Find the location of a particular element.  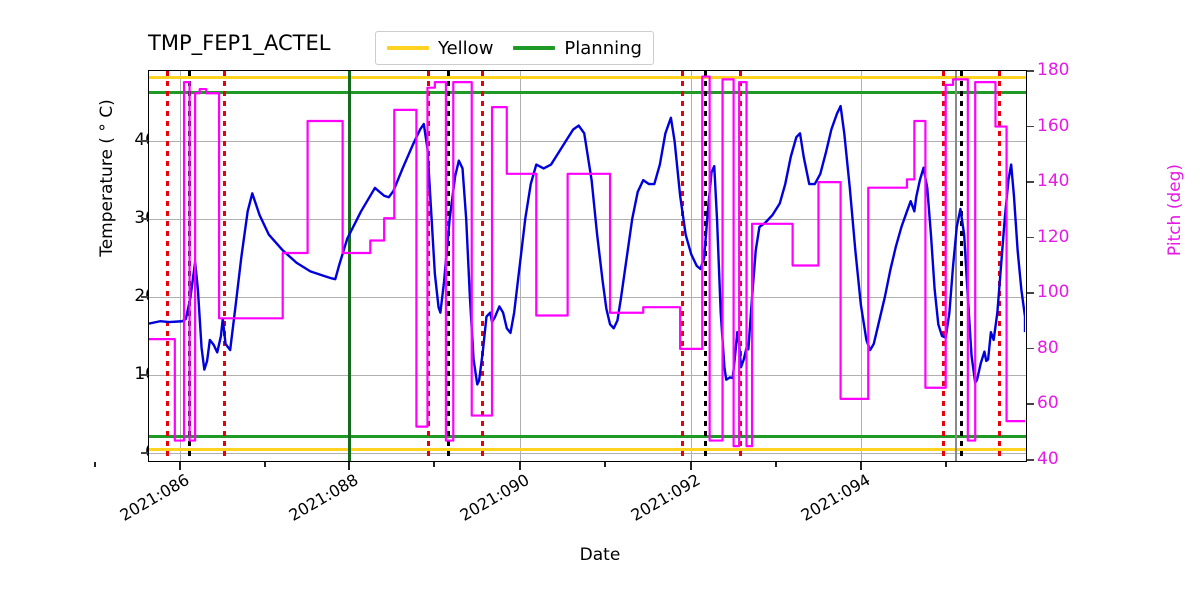

y-axis-right-tick-label: 140 is located at coordinates (1053, 181).